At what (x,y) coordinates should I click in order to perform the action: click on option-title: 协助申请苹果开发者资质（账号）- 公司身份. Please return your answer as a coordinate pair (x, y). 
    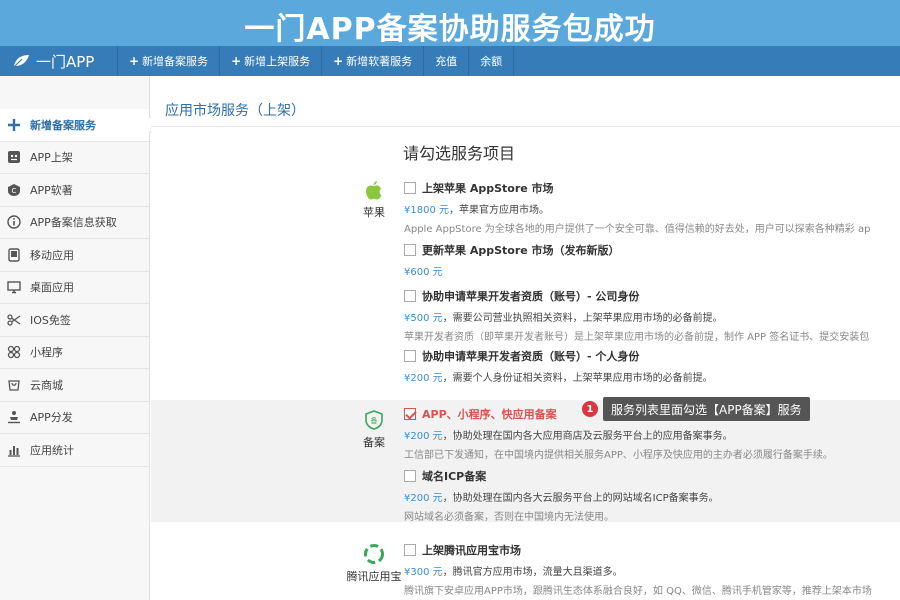
    Looking at the image, I should click on (531, 296).